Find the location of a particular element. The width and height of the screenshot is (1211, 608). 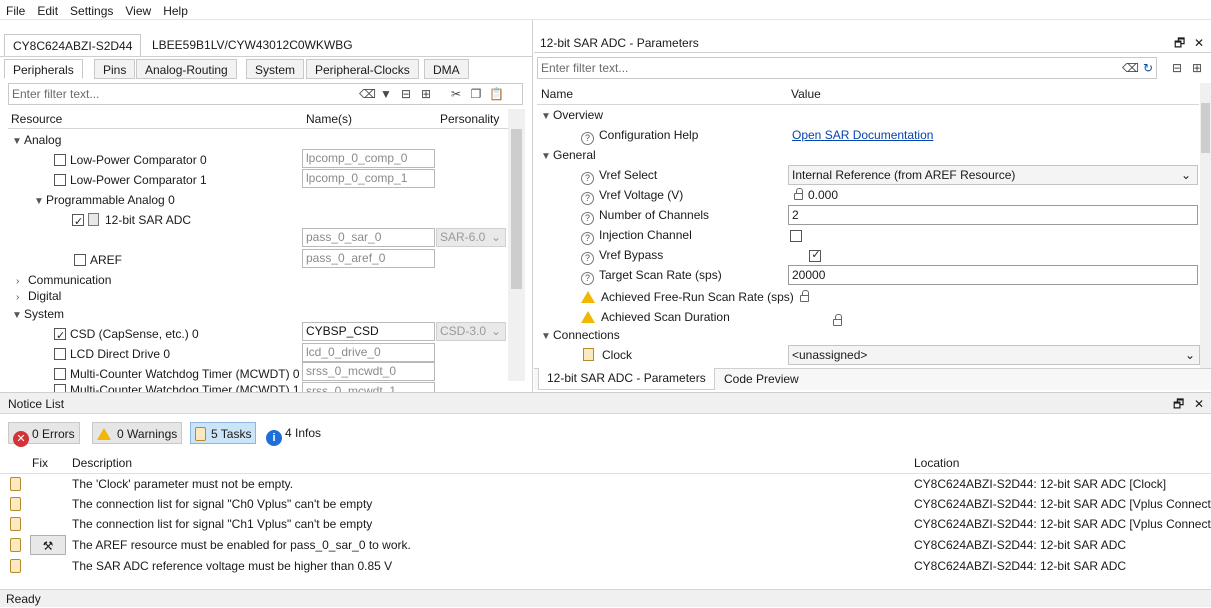

tab-device-wifi: LBEE59B1LV/CYW43012C0WKWBG is located at coordinates (252, 45).